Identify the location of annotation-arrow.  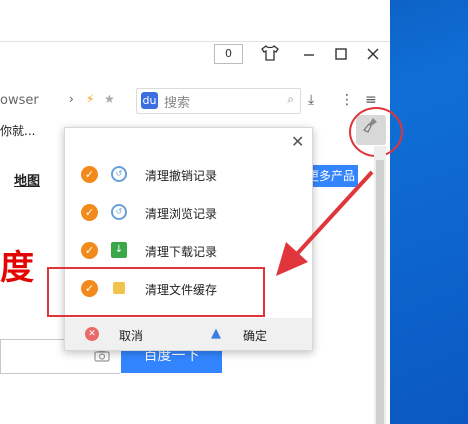
(325, 223).